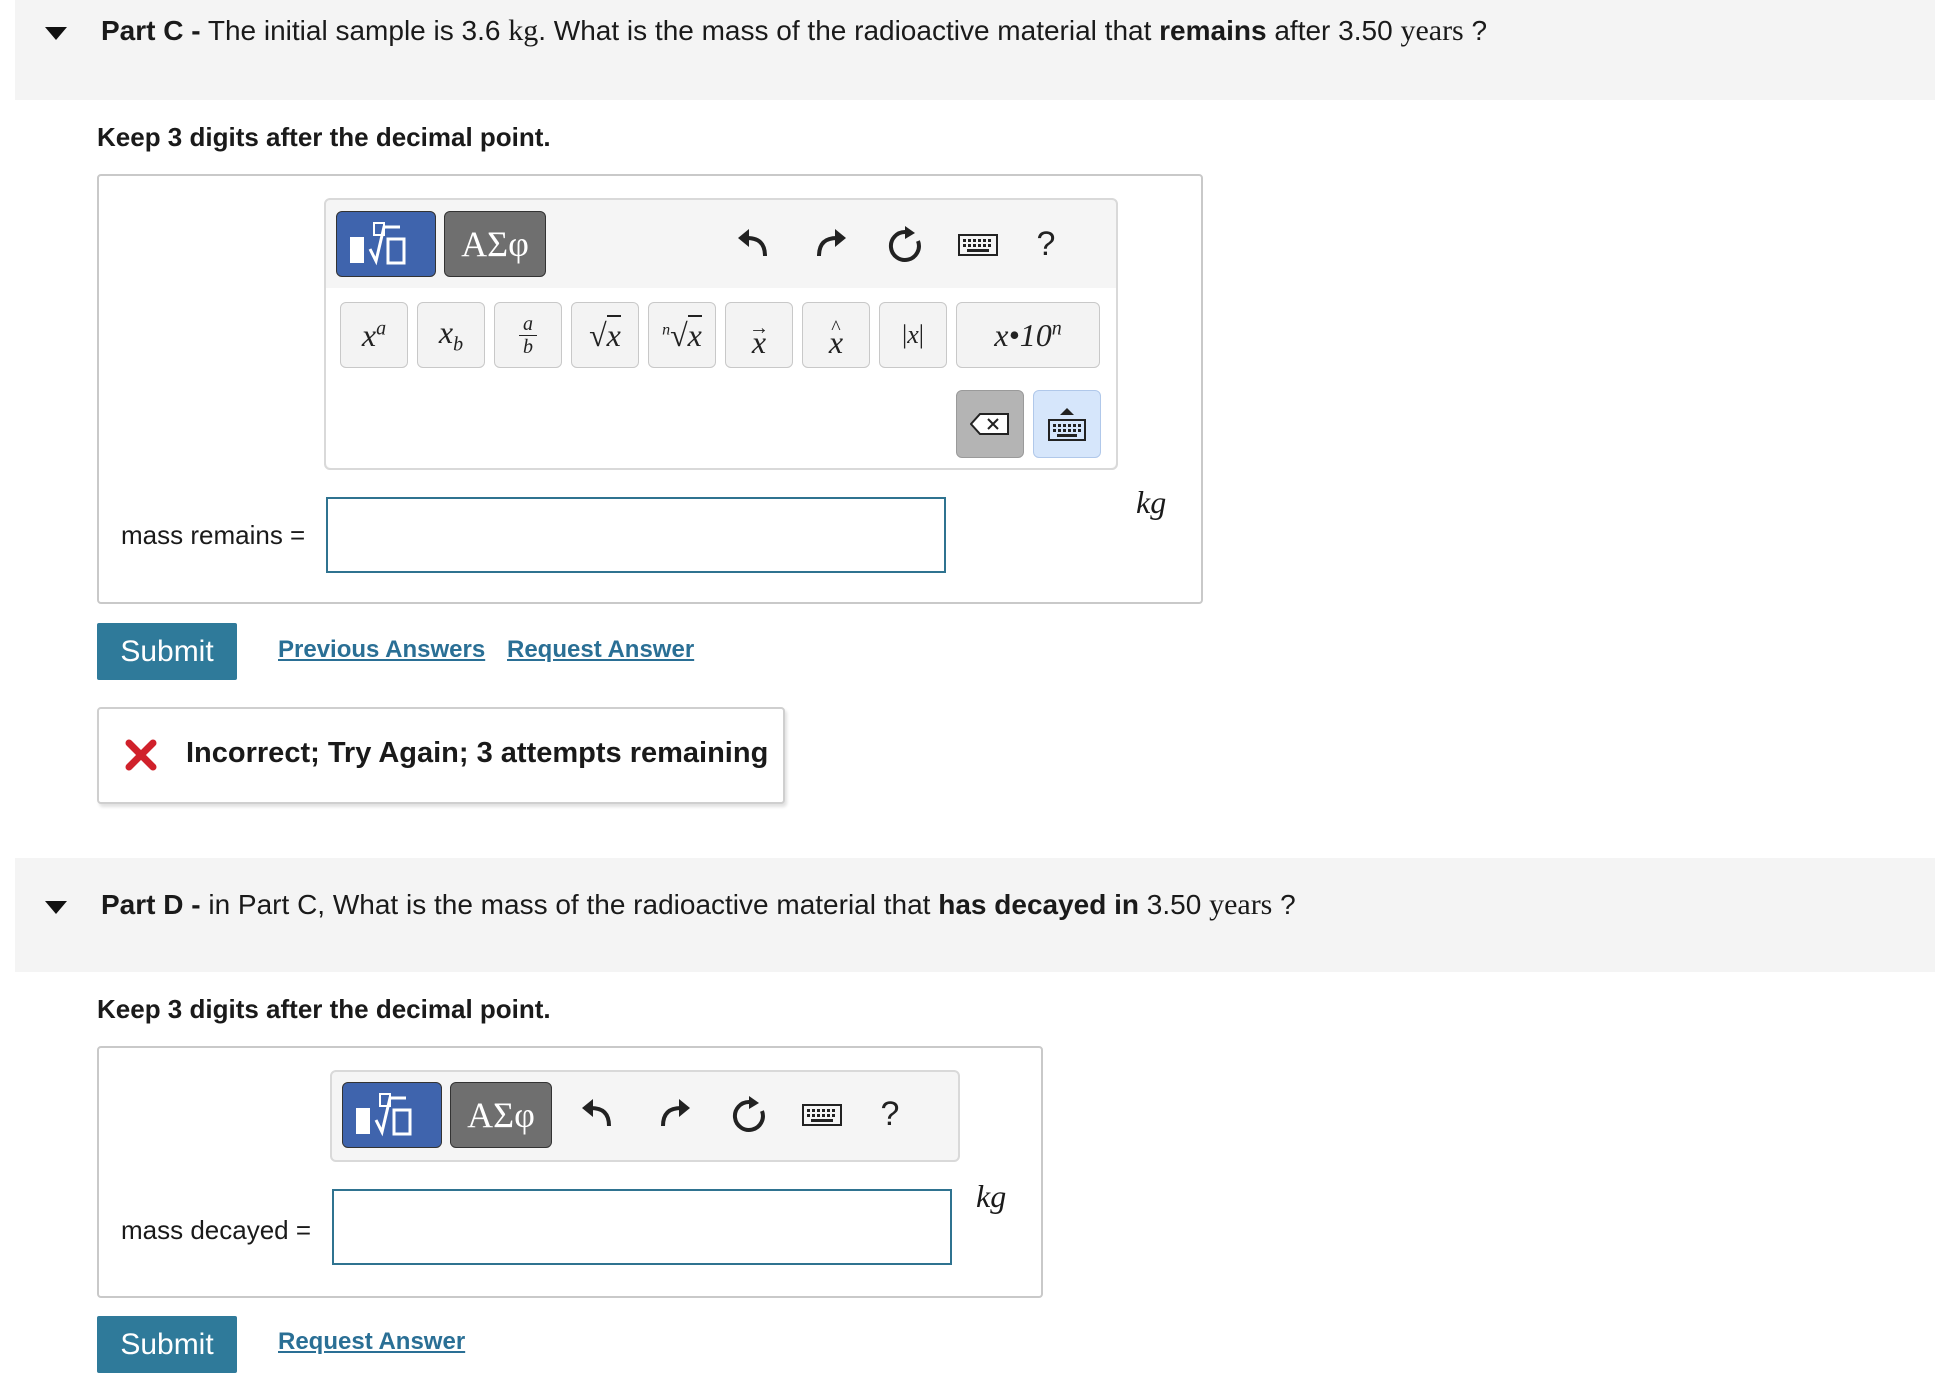 This screenshot has width=1959, height=1373. I want to click on math-toolbar: ΑΣφ ? xa xb ab √x n√x → x ^ x |x| x•10n, so click(721, 334).